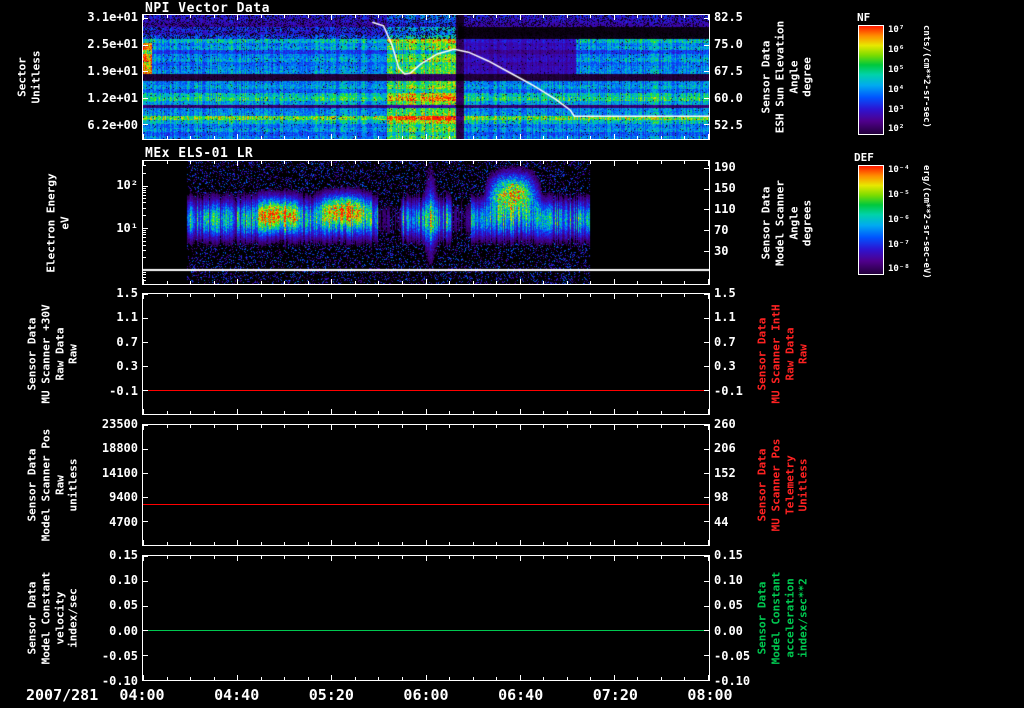 The width and height of the screenshot is (1024, 708). I want to click on time-tick-label: 07:20, so click(615, 695).